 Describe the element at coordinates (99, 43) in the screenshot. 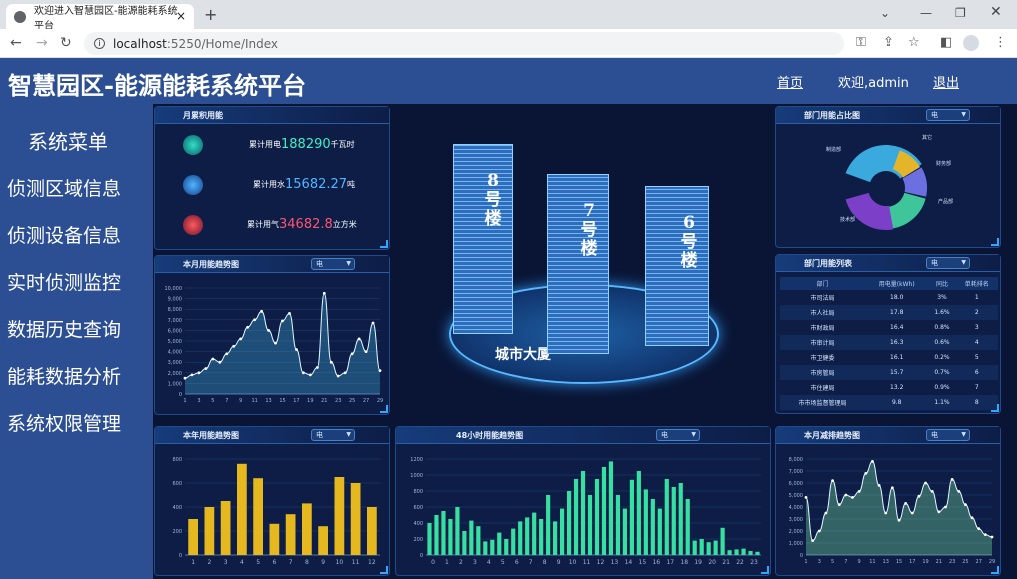

I see `site-info-icon: i` at that location.